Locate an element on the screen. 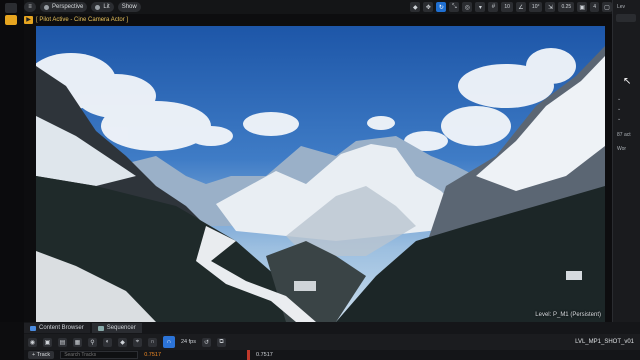  snap-icon: ⌖ is located at coordinates (137, 342).